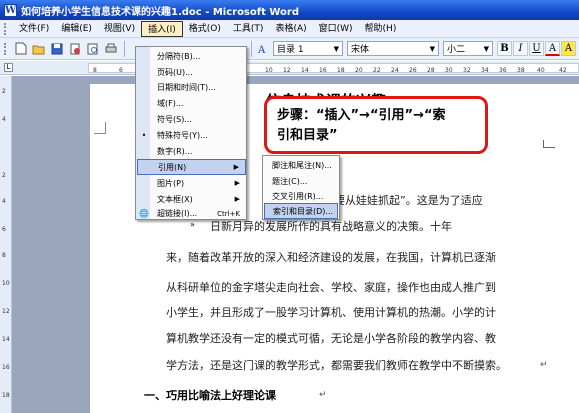  I want to click on ruler-number: 10, so click(269, 70).